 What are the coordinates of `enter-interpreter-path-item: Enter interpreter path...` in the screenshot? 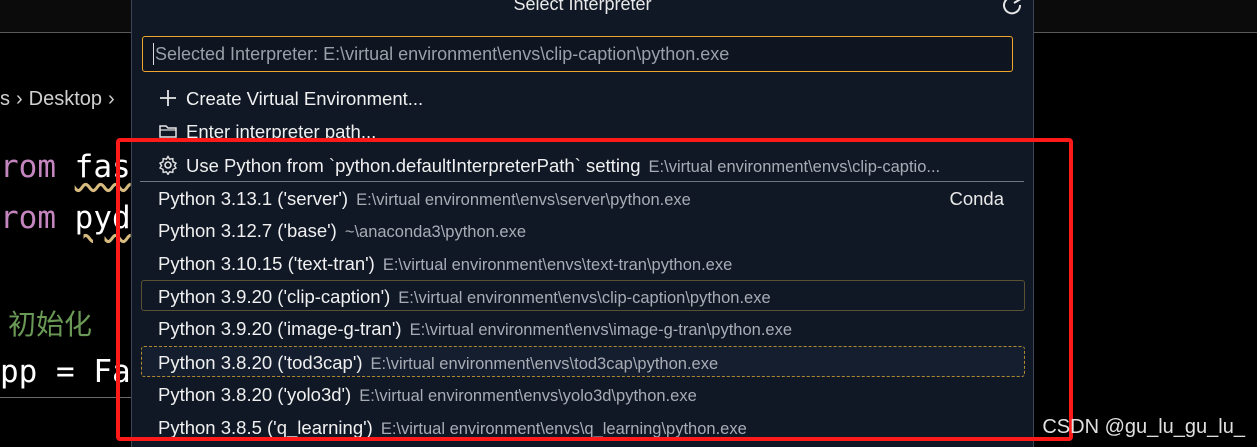 It's located at (582, 127).